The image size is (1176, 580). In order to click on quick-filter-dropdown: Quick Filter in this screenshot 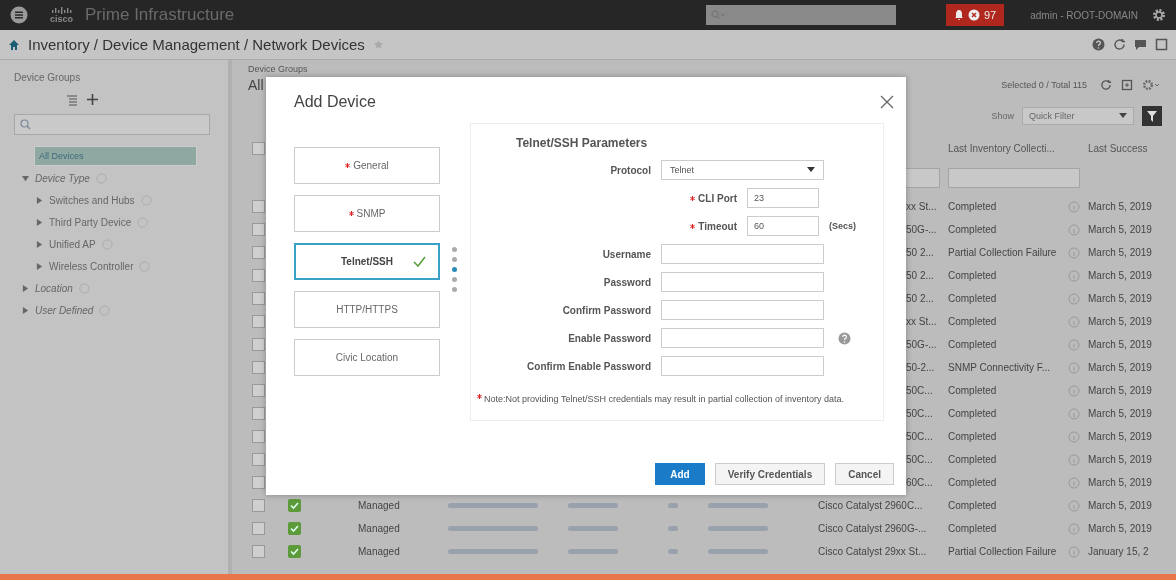, I will do `click(1078, 116)`.